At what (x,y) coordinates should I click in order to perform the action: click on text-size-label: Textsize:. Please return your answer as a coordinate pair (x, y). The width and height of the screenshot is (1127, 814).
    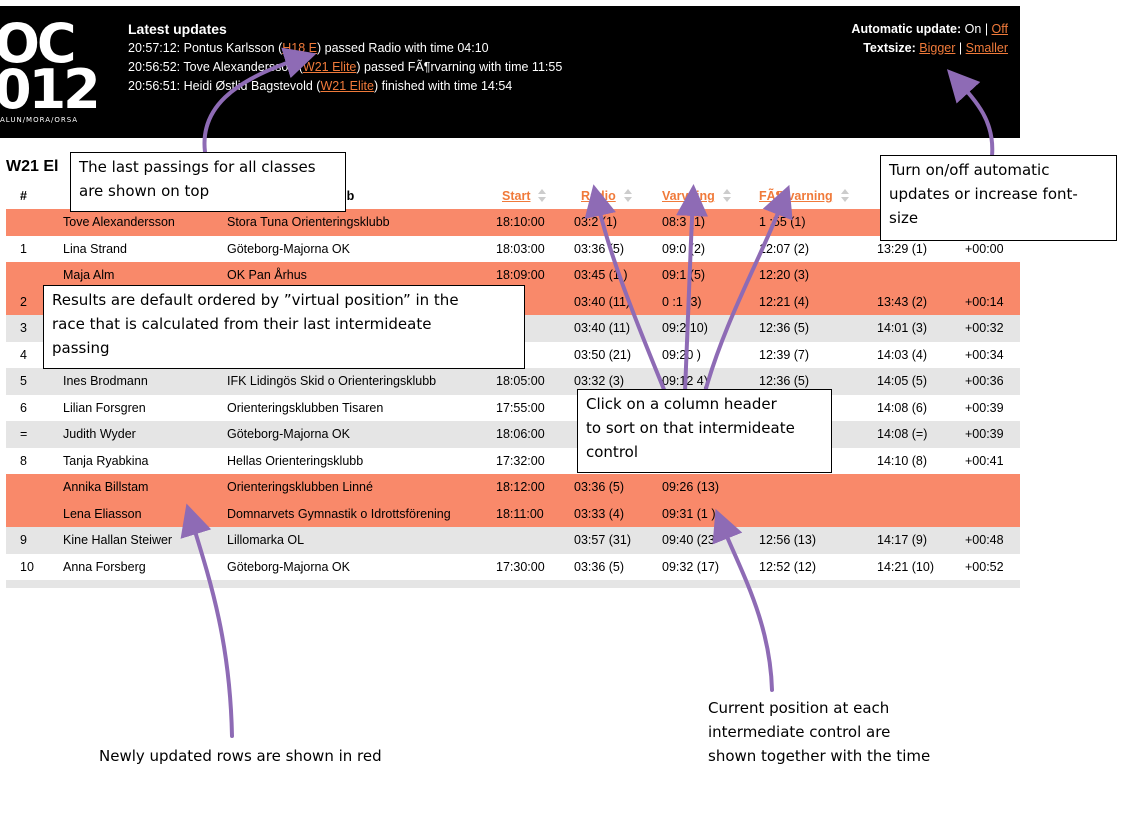
    Looking at the image, I should click on (889, 48).